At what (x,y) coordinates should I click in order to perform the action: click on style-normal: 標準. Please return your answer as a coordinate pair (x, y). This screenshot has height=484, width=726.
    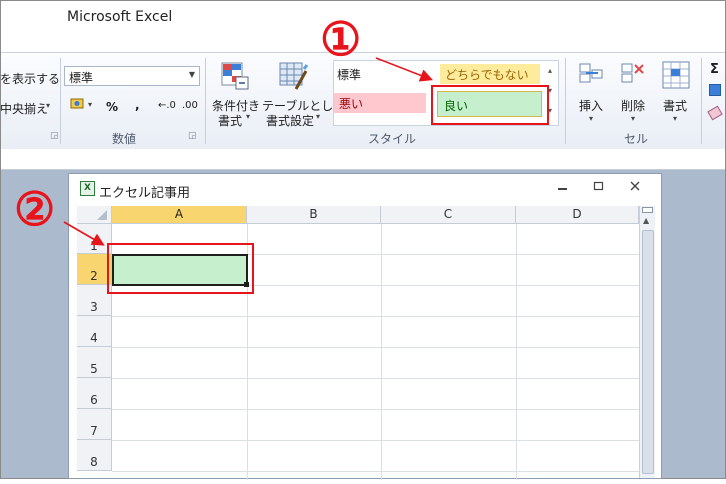
    Looking at the image, I should click on (349, 74).